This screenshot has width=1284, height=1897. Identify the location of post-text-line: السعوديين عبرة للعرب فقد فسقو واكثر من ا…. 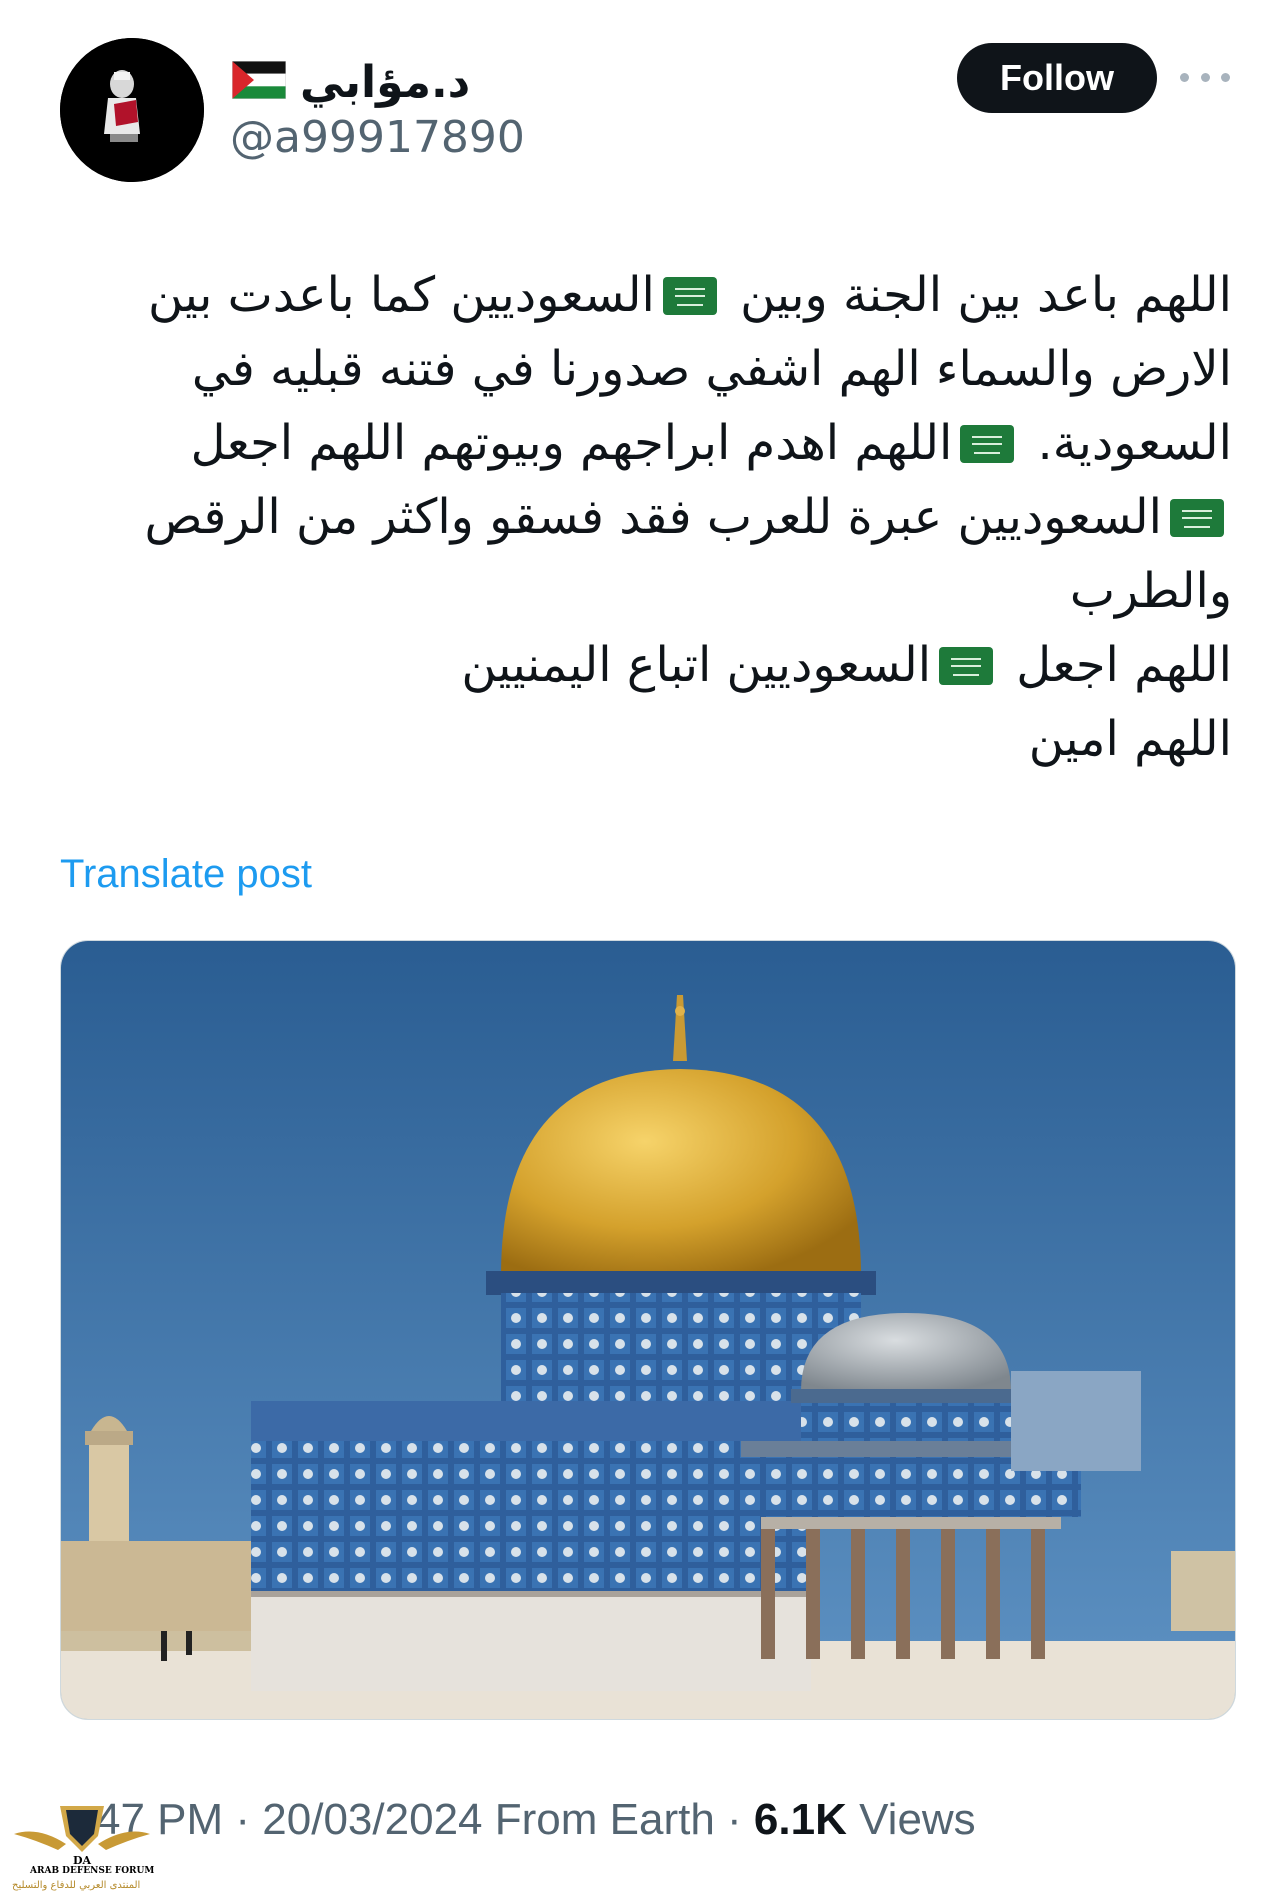
(656, 517).